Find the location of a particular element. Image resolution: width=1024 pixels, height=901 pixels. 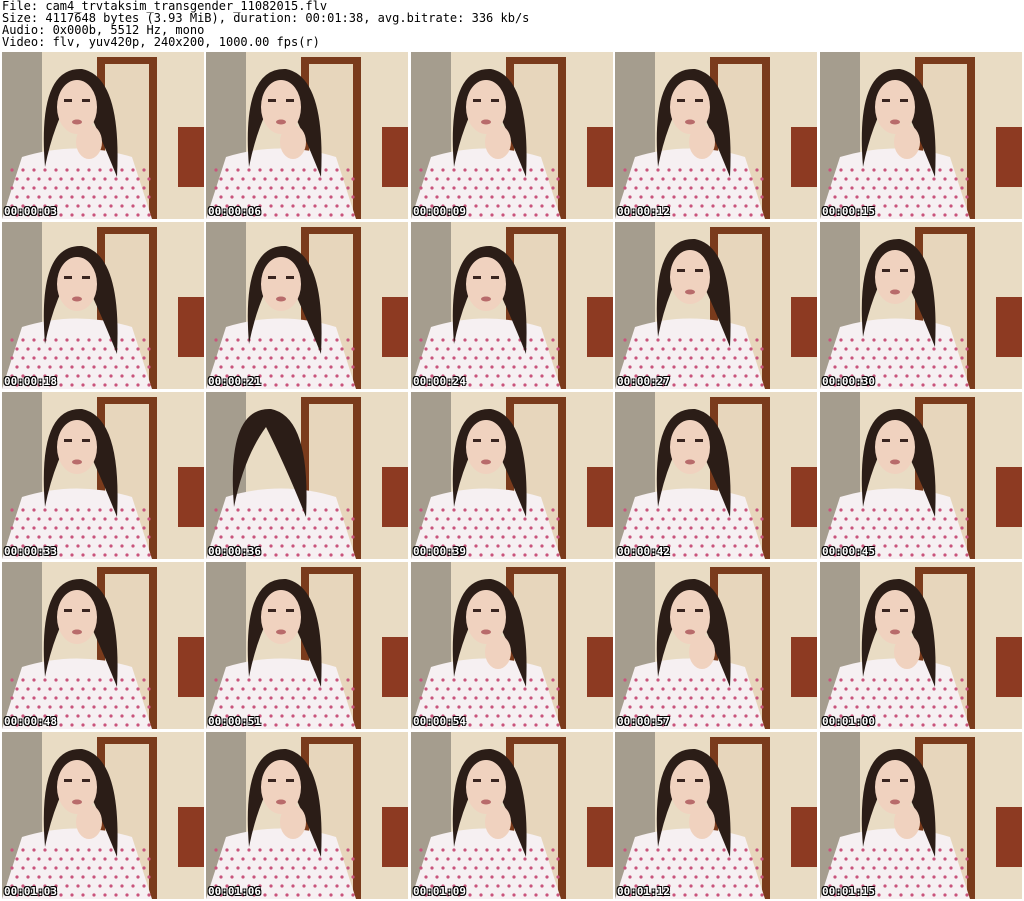

video-thumbnail: 00:00:33 is located at coordinates (103, 475).